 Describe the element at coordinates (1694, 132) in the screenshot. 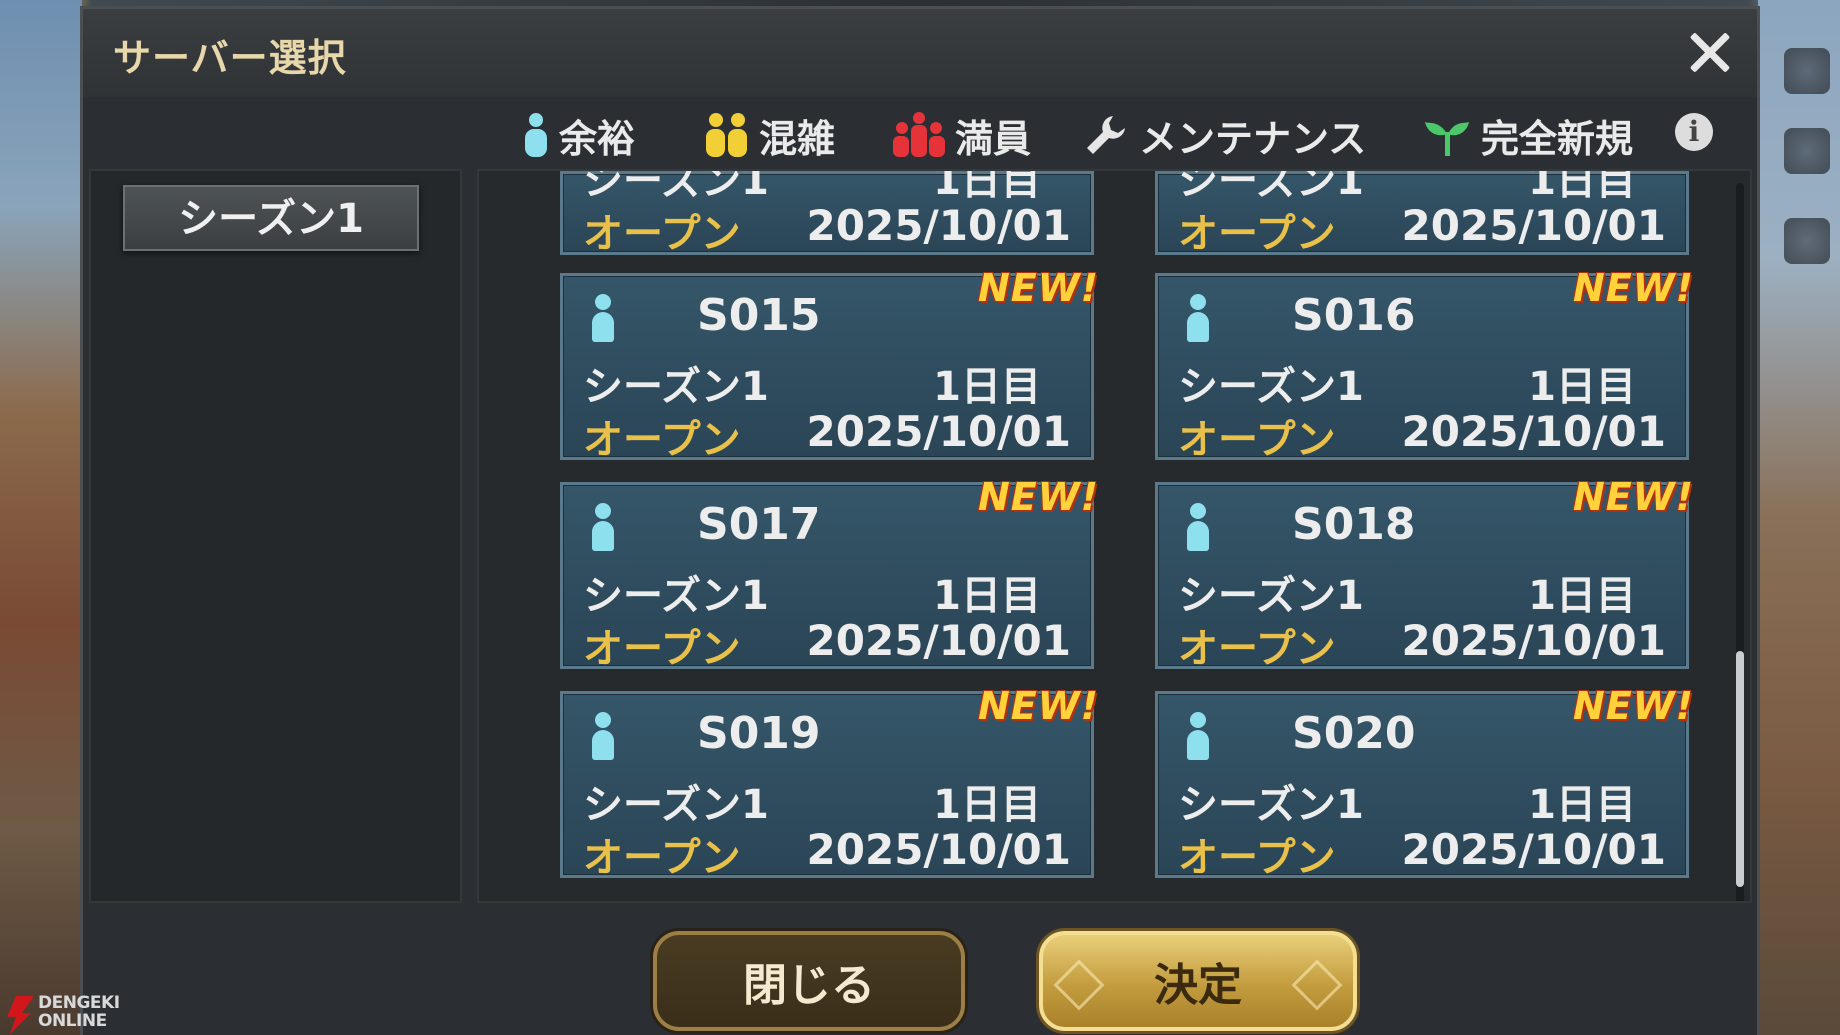

I see `info-icon: i` at that location.